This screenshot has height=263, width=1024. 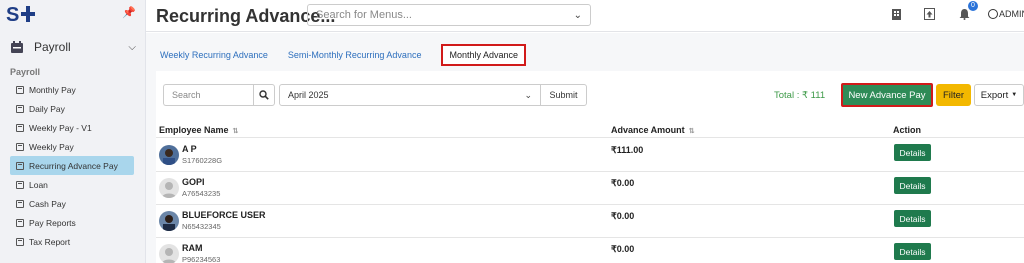 I want to click on column-label: Advance Amount, so click(x=648, y=130).